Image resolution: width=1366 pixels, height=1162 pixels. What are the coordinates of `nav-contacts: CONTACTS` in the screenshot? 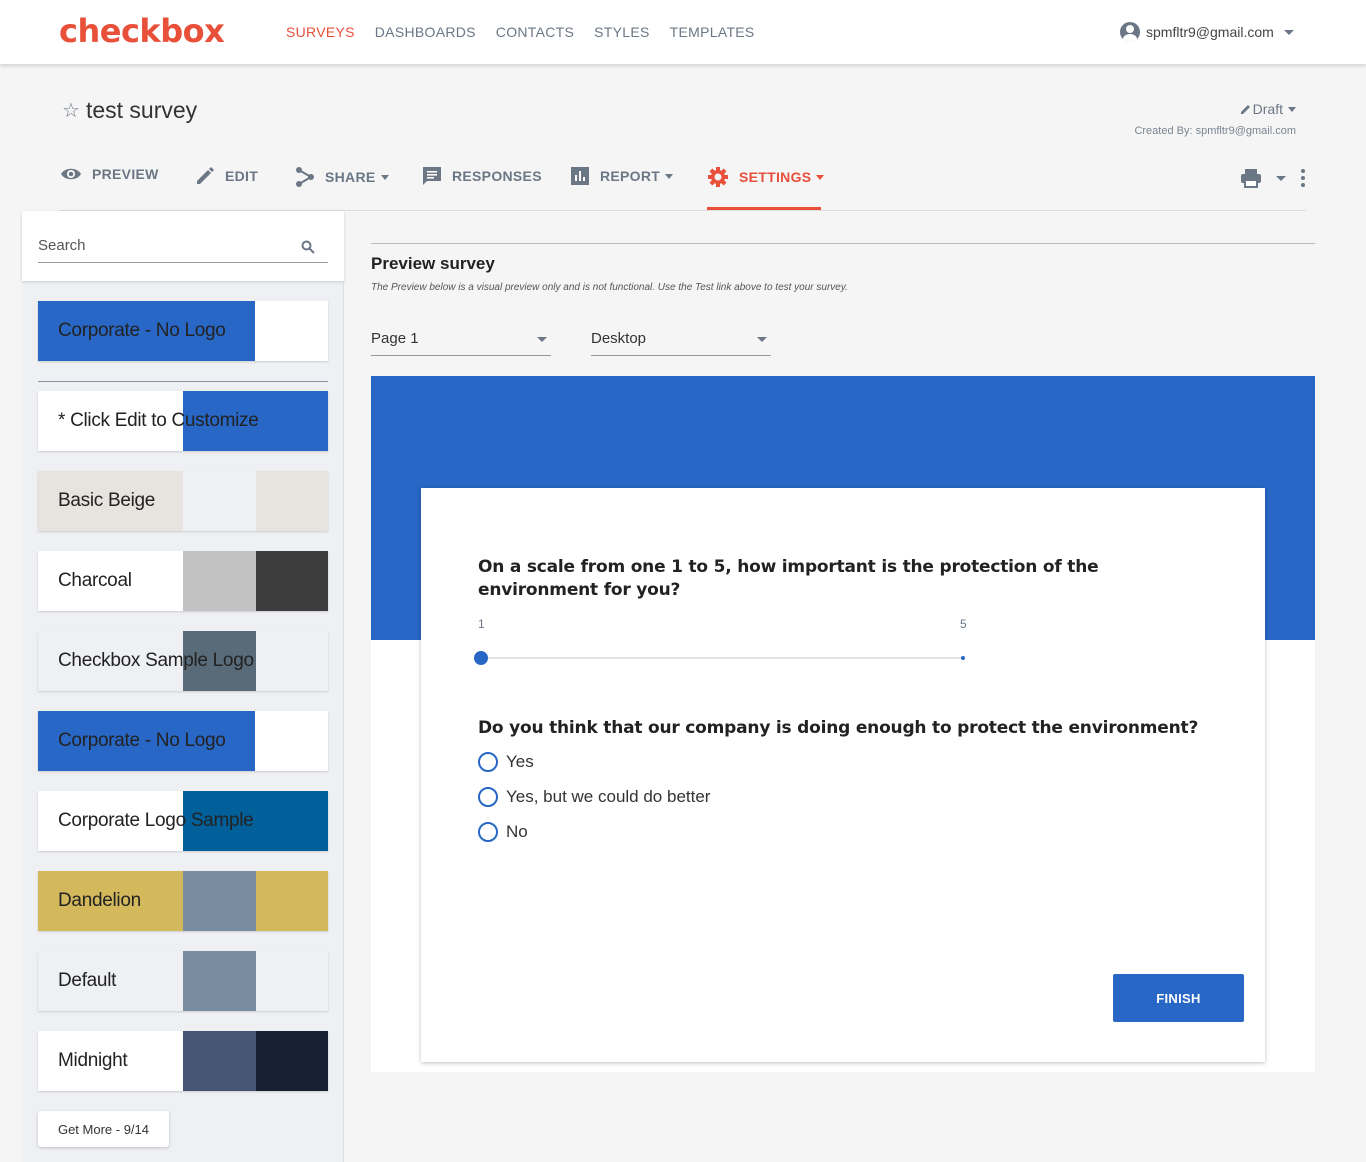 It's located at (535, 32).